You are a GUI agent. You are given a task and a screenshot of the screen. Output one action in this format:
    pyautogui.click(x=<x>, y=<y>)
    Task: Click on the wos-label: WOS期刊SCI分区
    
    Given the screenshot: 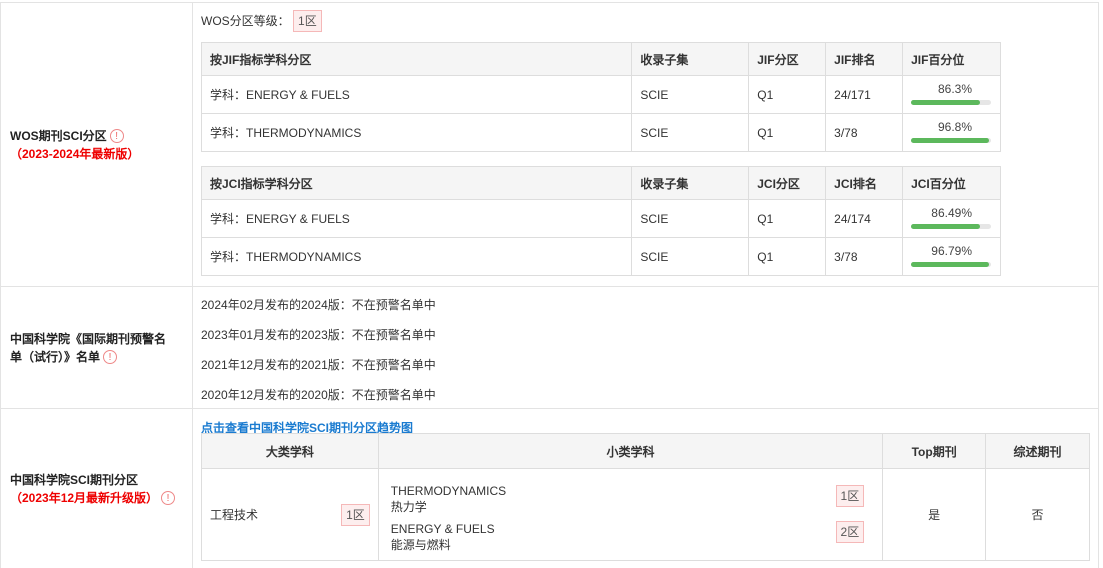 What is the action you would take?
    pyautogui.click(x=58, y=135)
    